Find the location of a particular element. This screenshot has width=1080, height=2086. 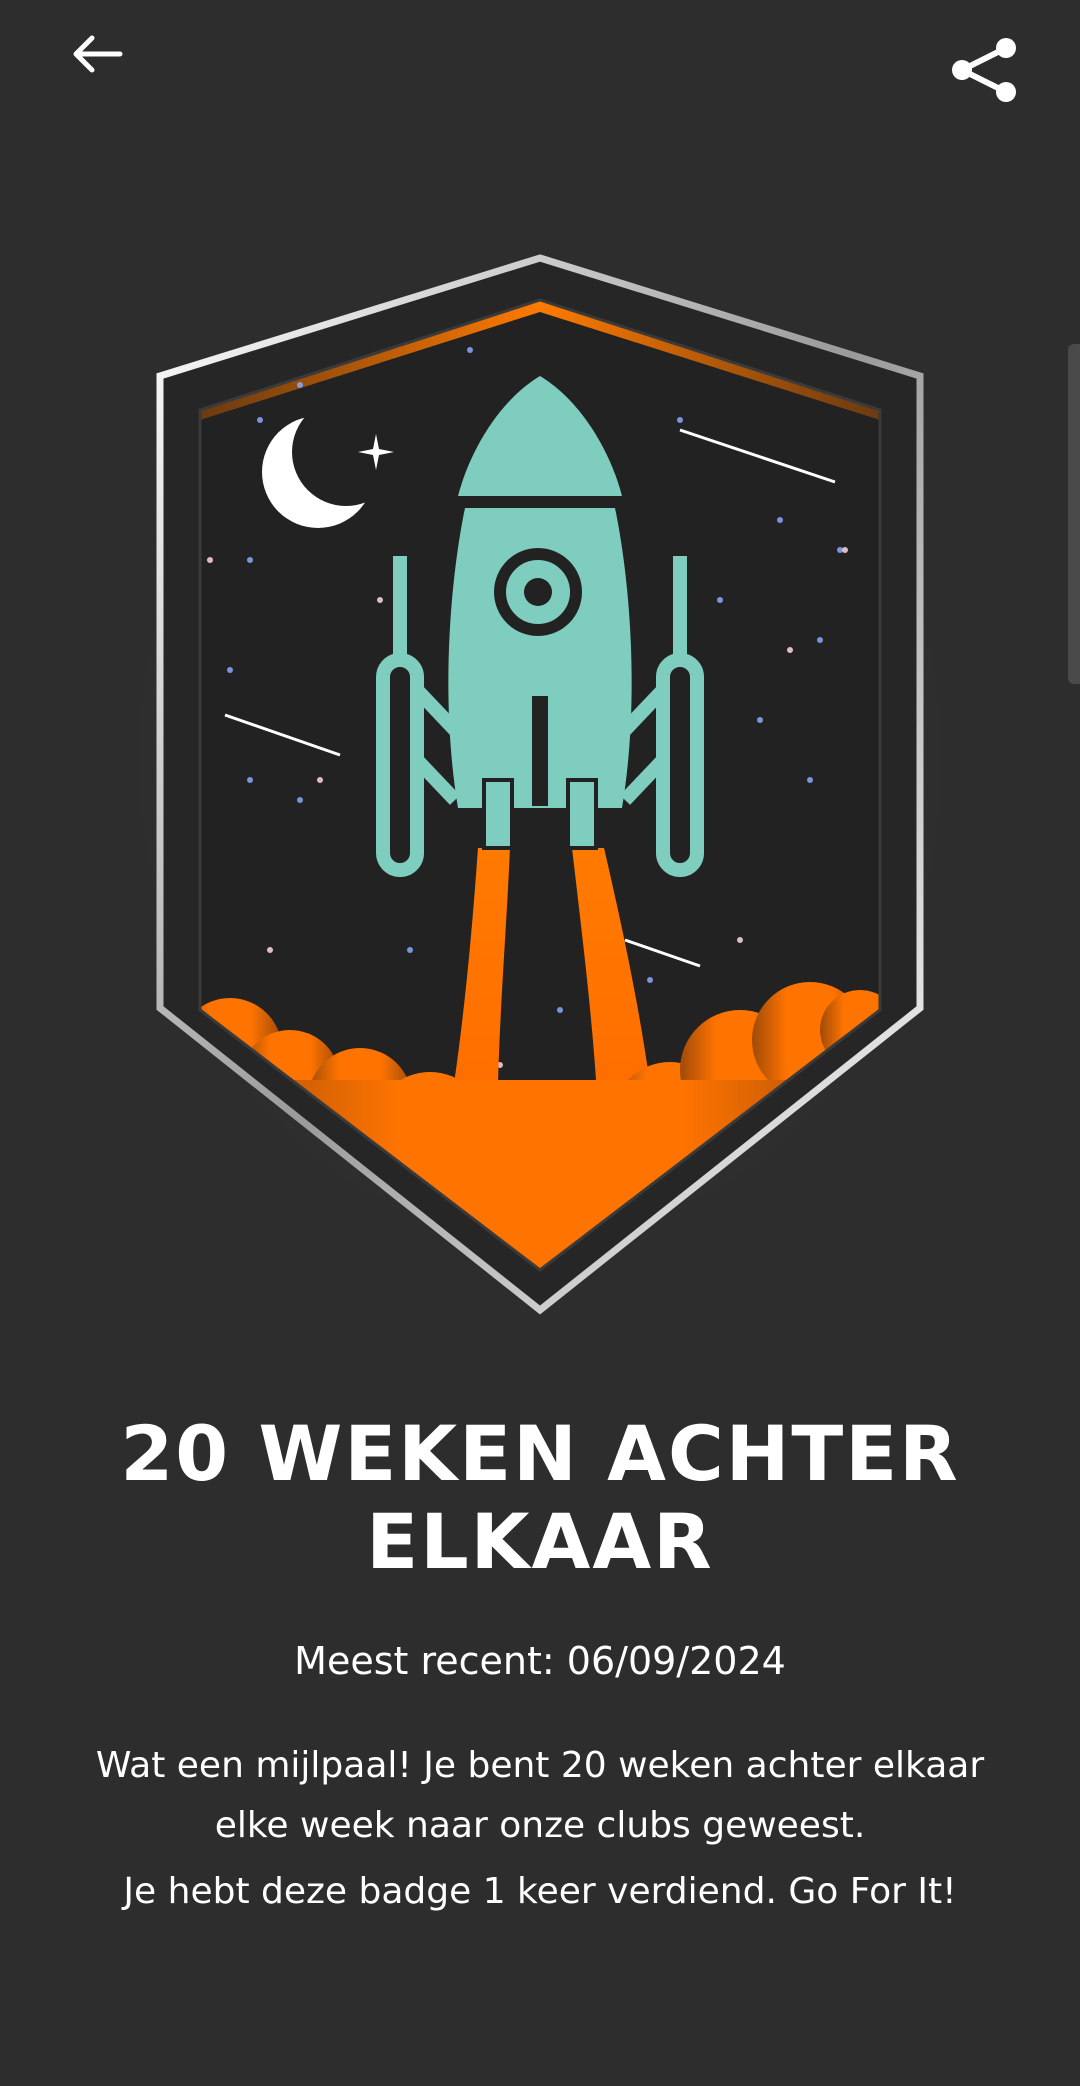

title-line-2: ELKAAR is located at coordinates (540, 1541).